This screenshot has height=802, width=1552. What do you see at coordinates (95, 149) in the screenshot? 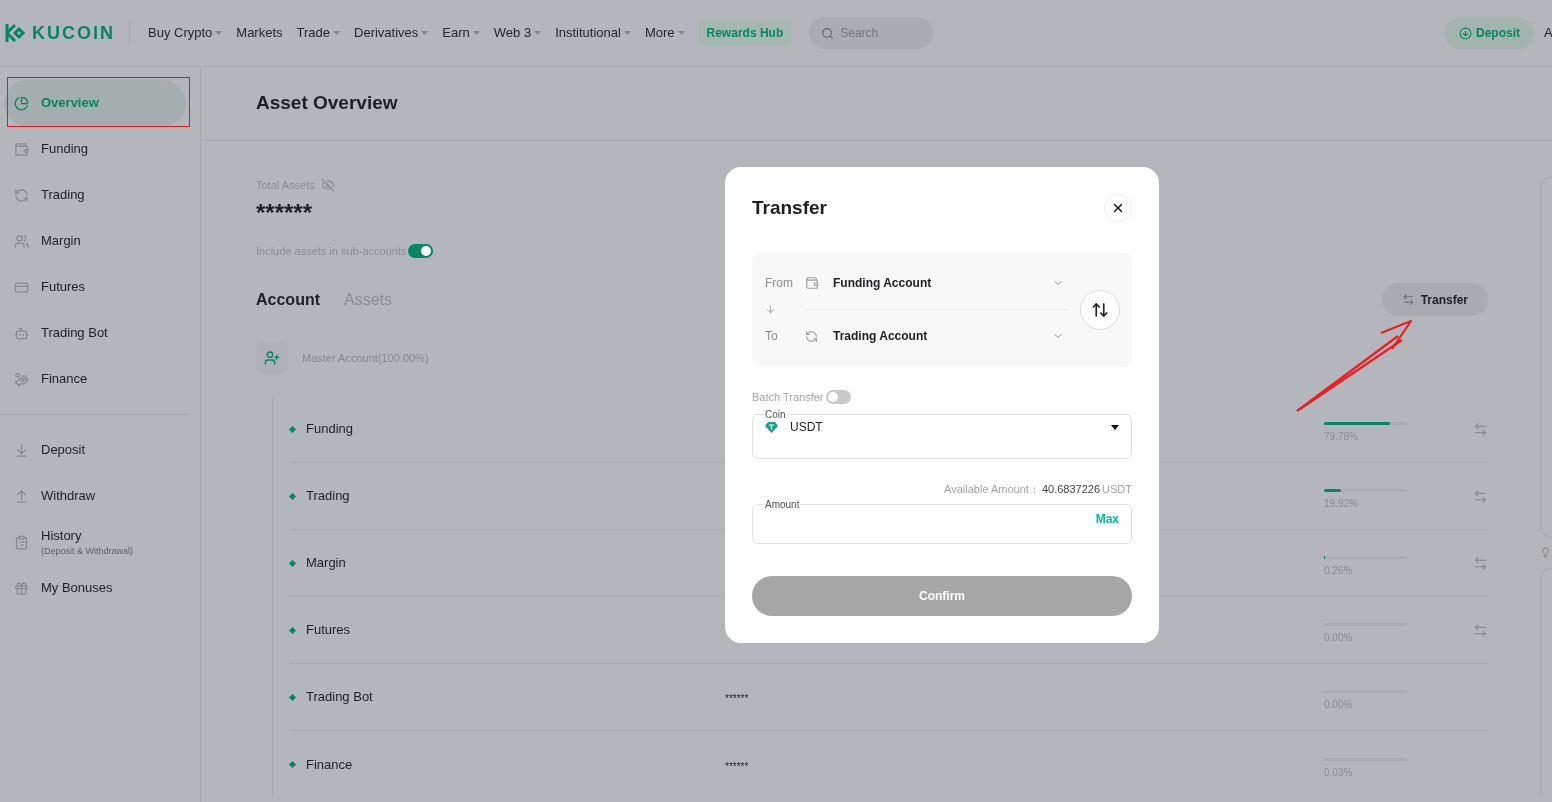
I see `sidebar-item: Funding` at bounding box center [95, 149].